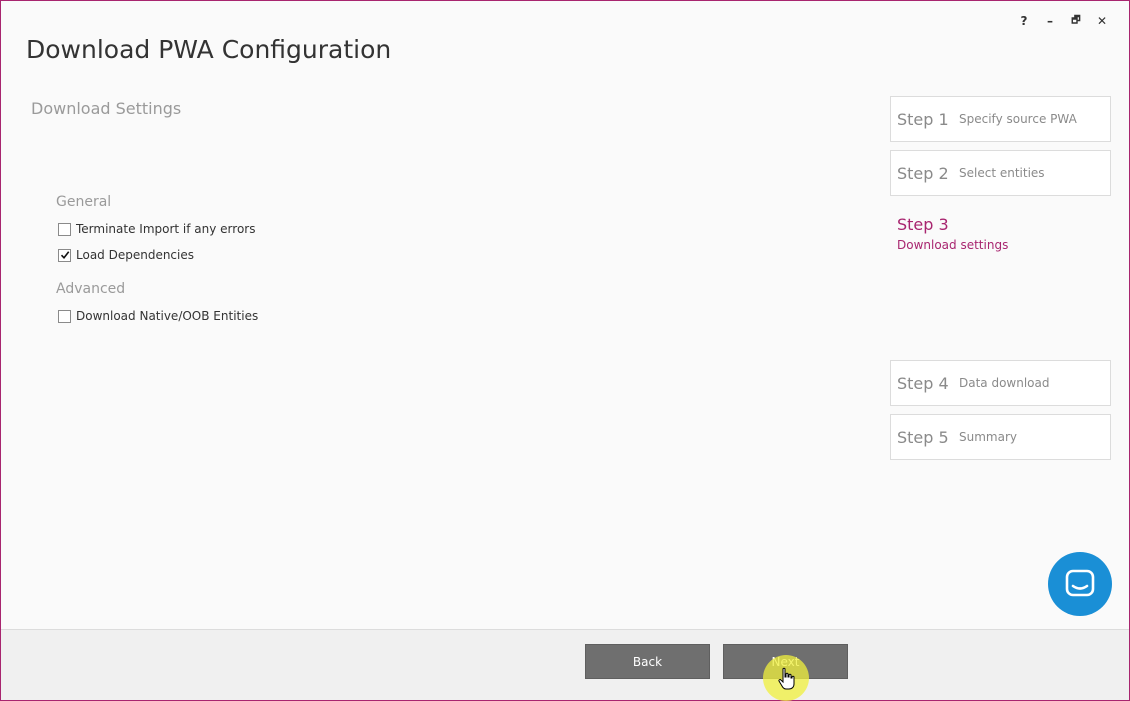 The image size is (1130, 701). I want to click on step-3-active: Step 3 Download settings, so click(952, 233).